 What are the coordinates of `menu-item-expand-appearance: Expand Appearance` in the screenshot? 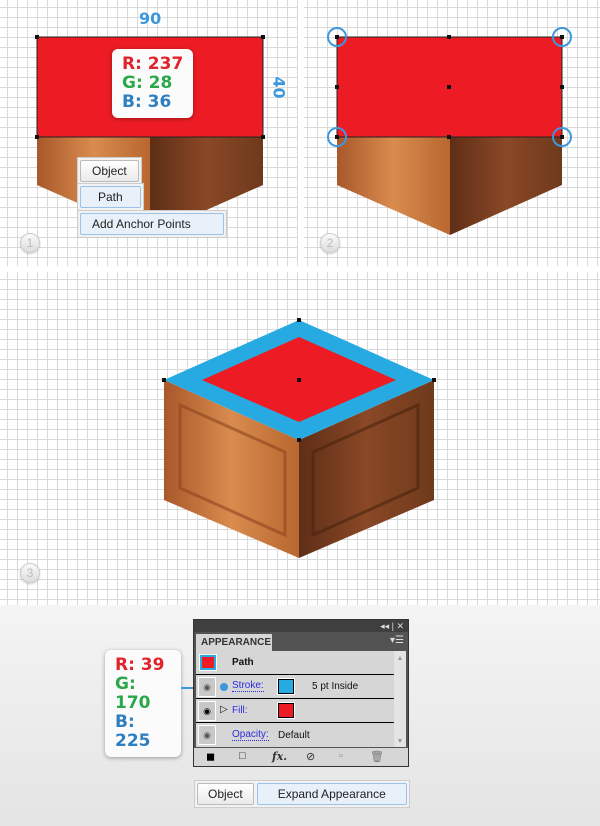 It's located at (331, 794).